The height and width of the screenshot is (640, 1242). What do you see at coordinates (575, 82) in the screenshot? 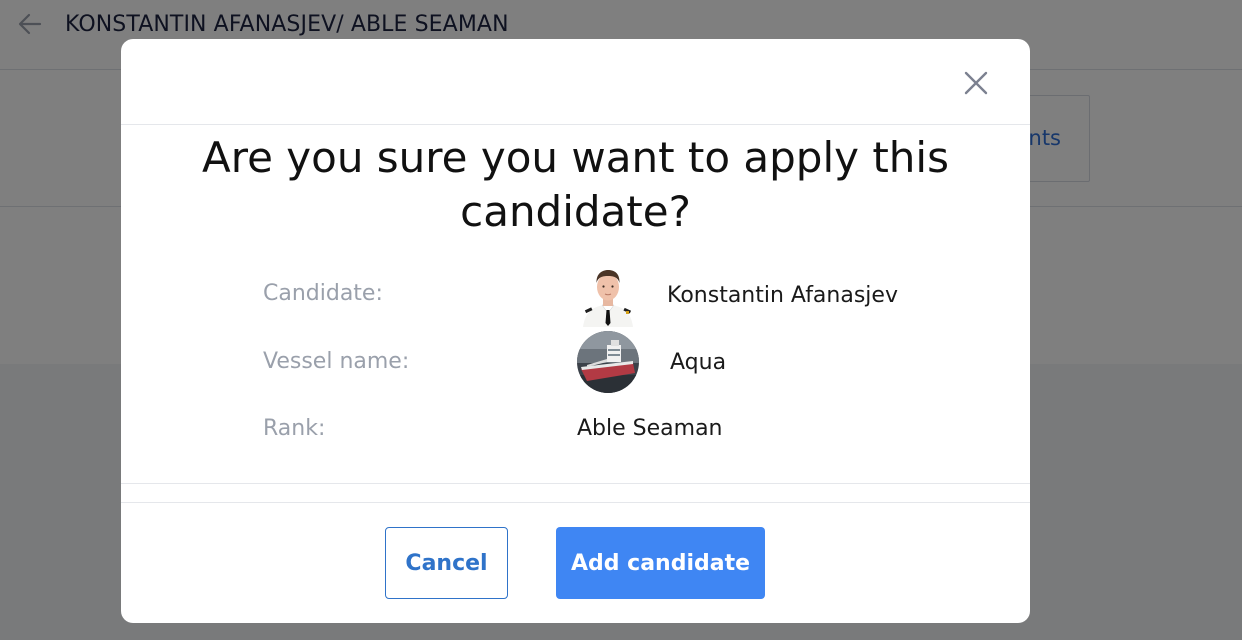
I see `modal-header` at bounding box center [575, 82].